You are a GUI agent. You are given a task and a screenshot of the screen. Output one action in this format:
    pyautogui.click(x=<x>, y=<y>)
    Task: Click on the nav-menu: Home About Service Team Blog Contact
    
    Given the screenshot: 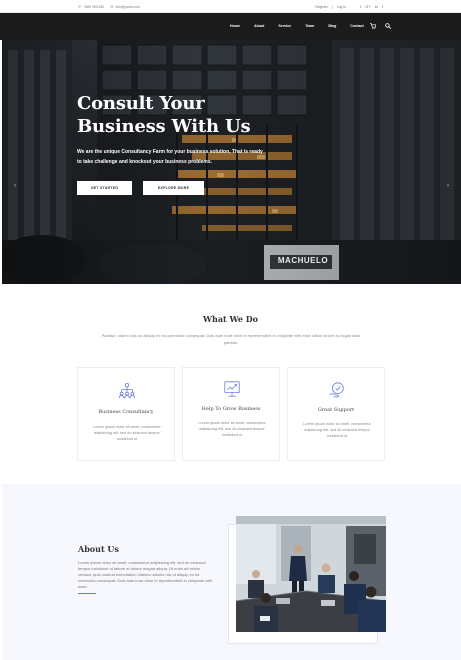 What is the action you would take?
    pyautogui.click(x=304, y=26)
    